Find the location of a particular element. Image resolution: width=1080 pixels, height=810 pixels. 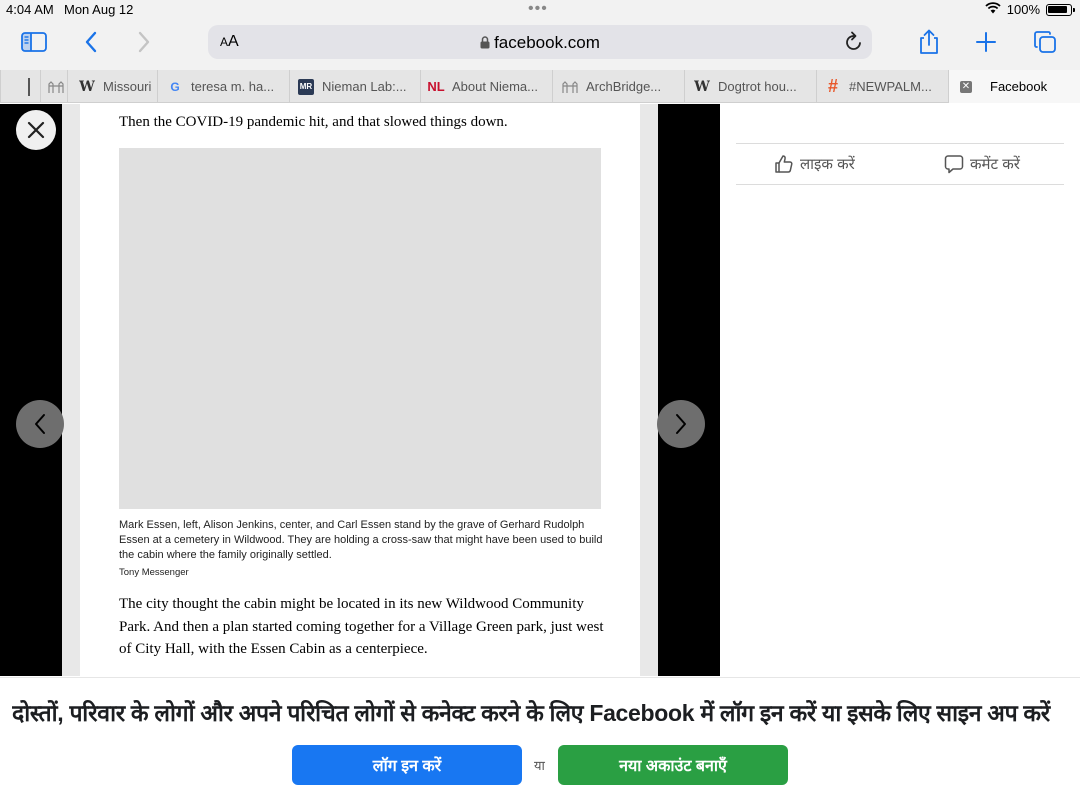

photo-credit: Tony Messenger is located at coordinates (154, 572).